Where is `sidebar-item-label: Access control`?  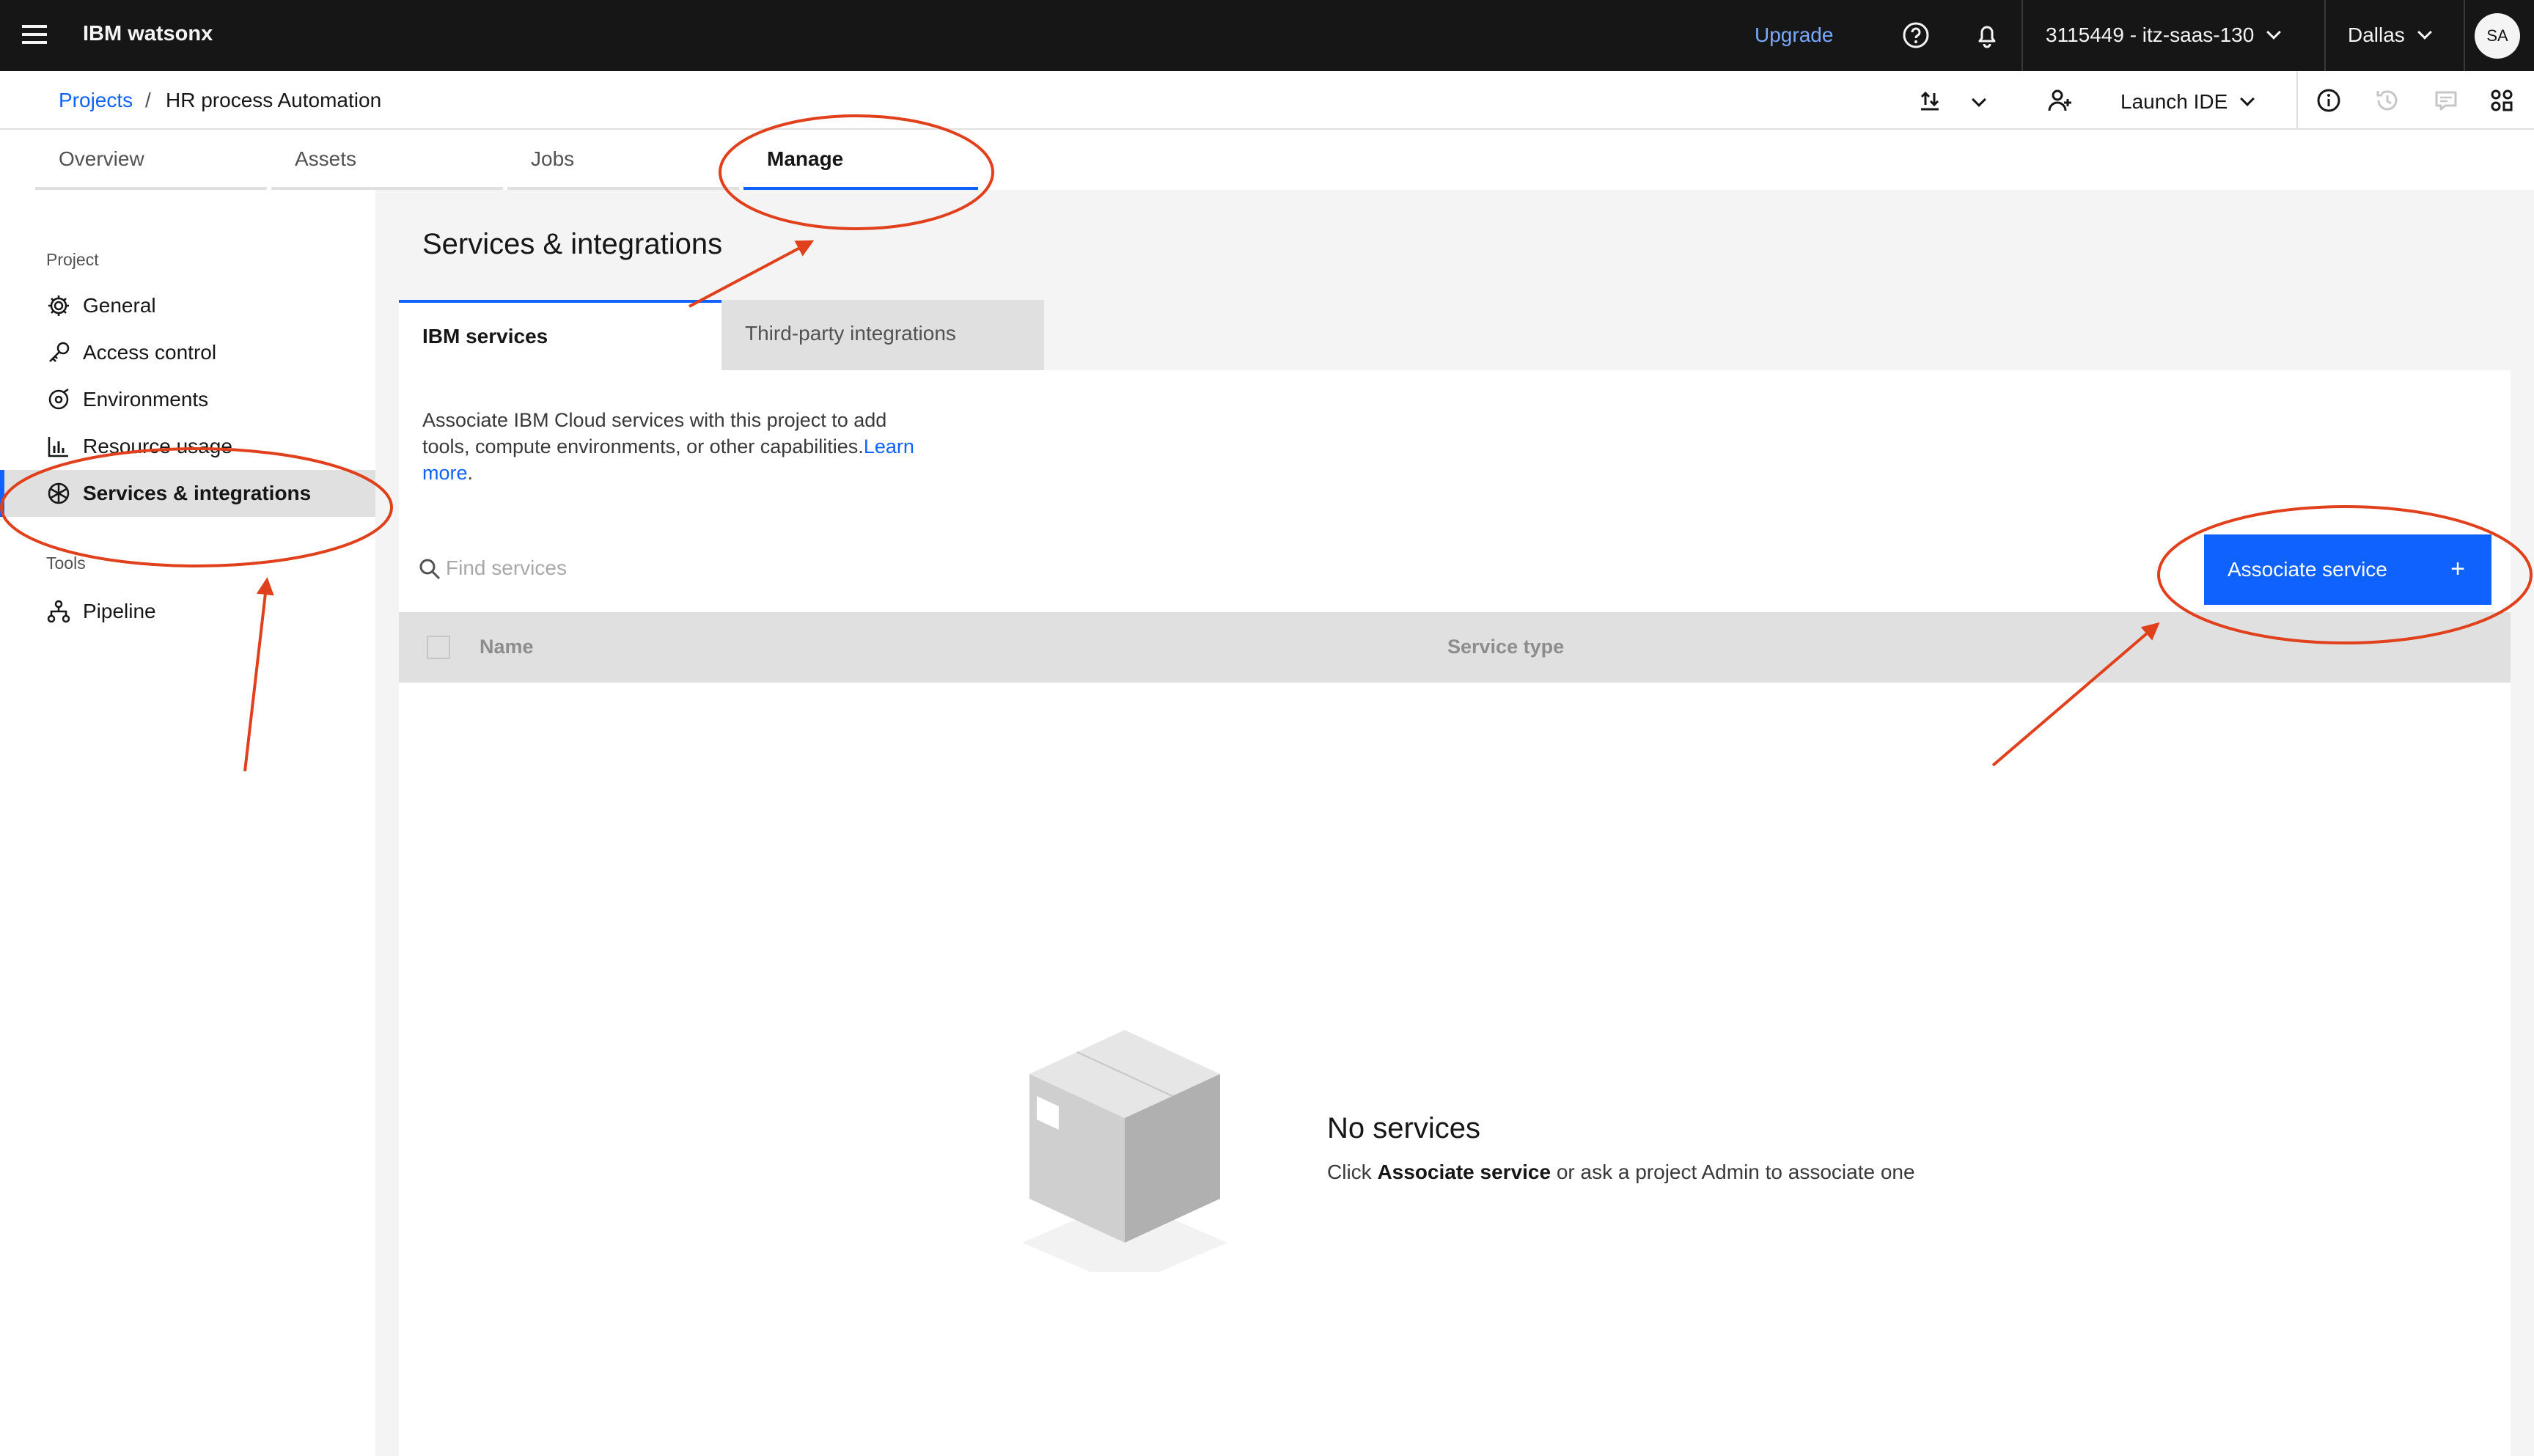 sidebar-item-label: Access control is located at coordinates (150, 352).